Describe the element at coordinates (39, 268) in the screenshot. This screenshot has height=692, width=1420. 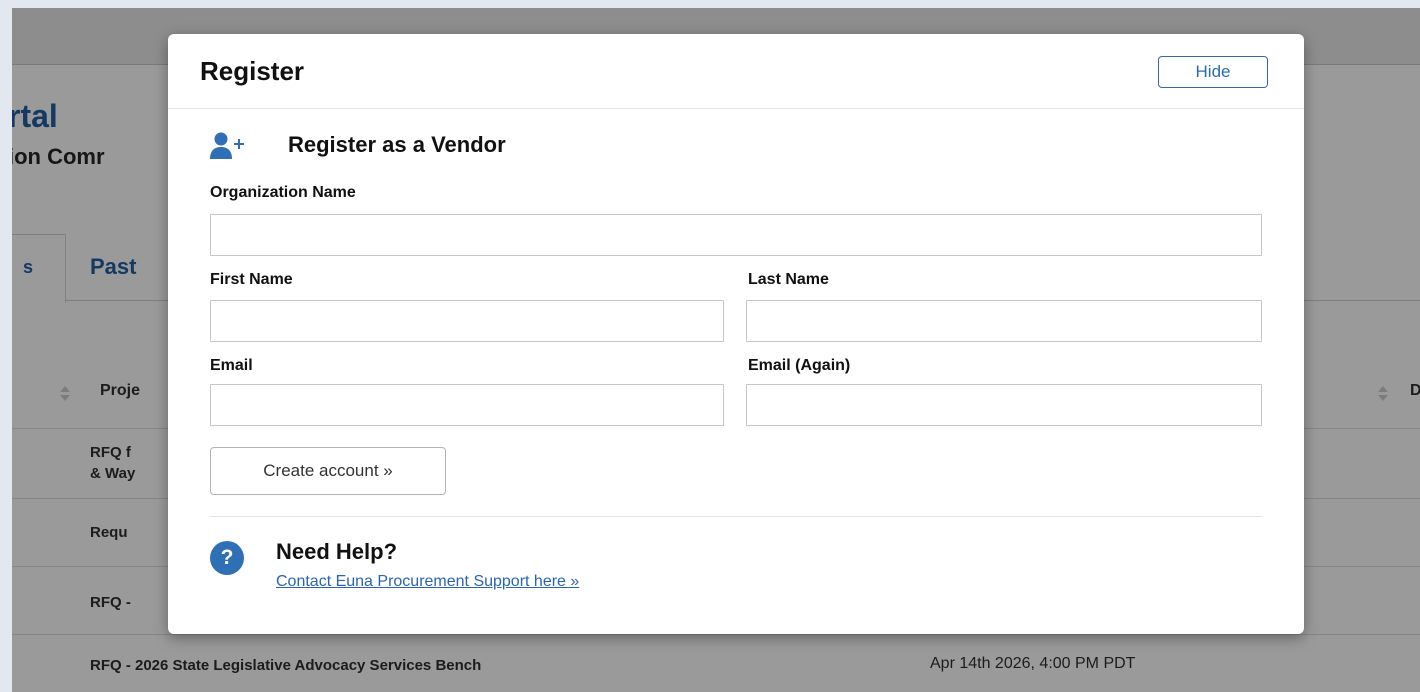
I see `tab-active: s` at that location.